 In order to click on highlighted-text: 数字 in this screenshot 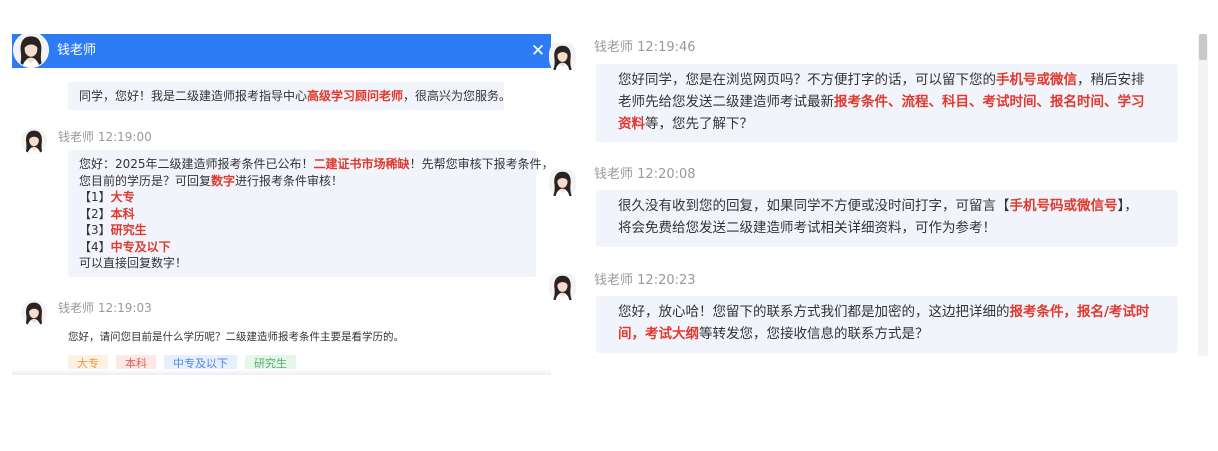, I will do `click(223, 180)`.